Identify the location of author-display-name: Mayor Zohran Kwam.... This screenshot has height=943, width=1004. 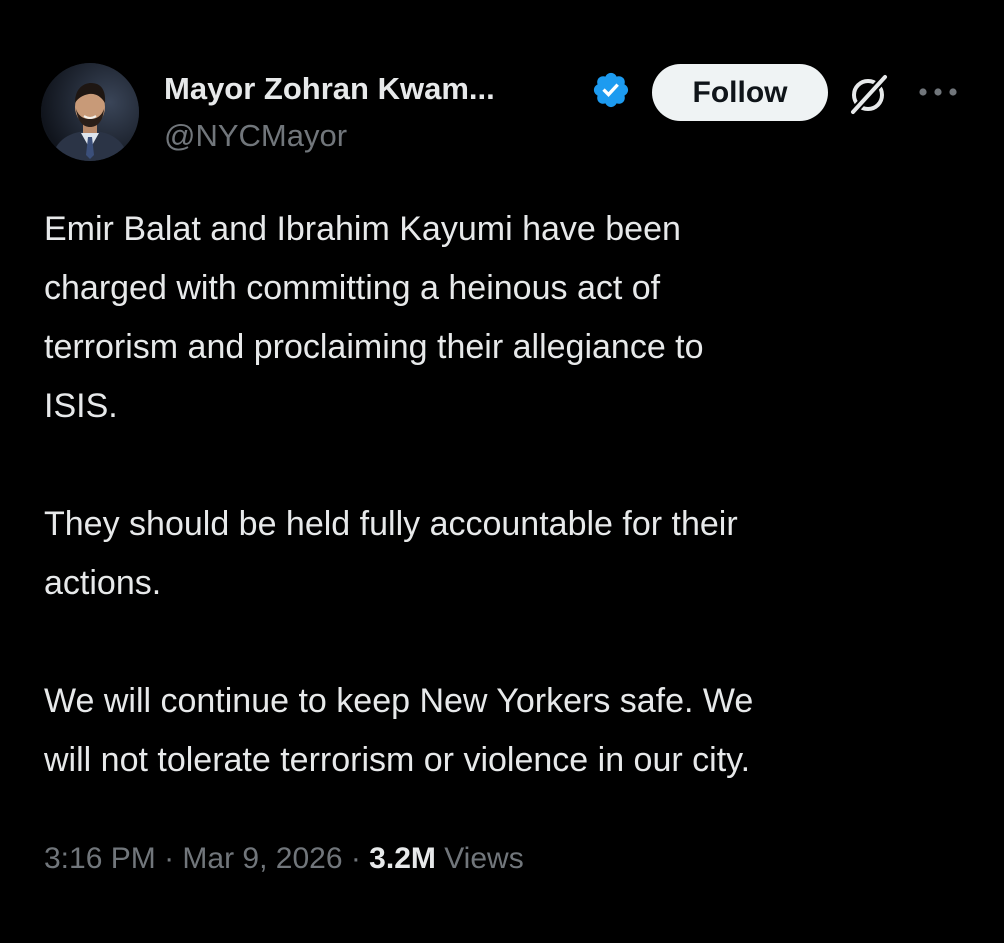
(329, 89).